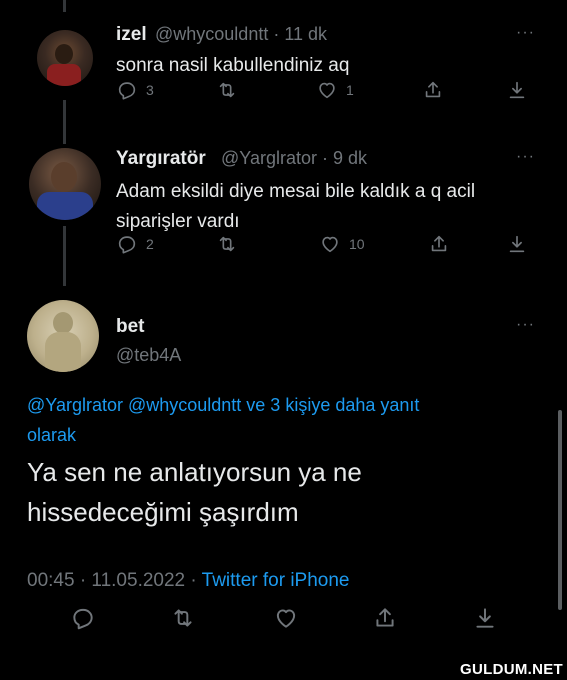 The height and width of the screenshot is (680, 567). I want to click on display-name: Yargıratör, so click(161, 159).